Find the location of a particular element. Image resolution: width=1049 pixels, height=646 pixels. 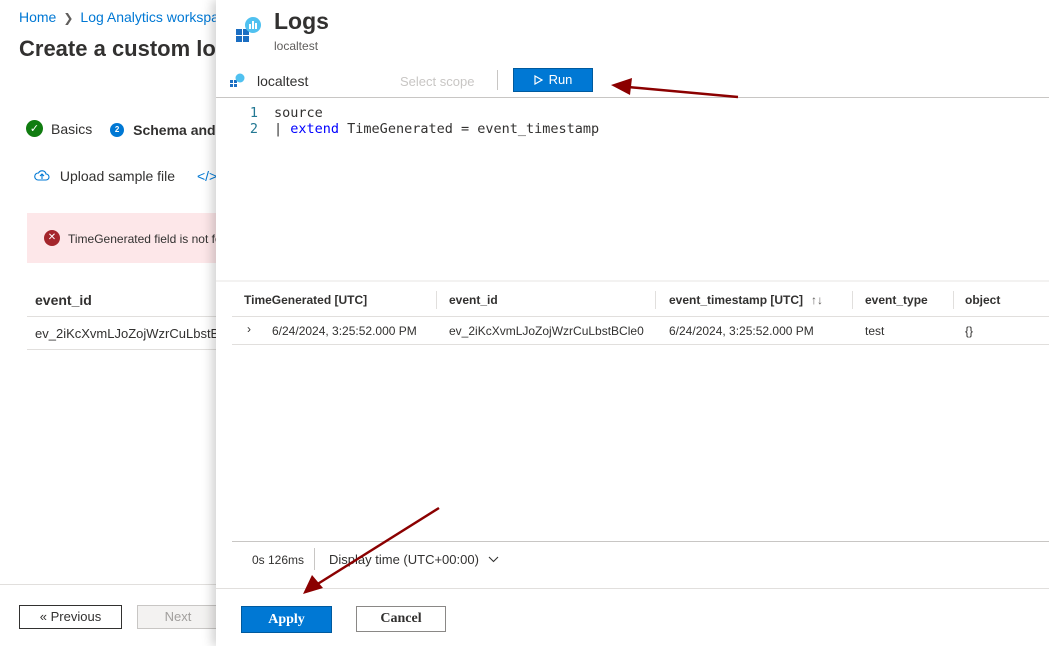

query-keyword: extend is located at coordinates (315, 129).